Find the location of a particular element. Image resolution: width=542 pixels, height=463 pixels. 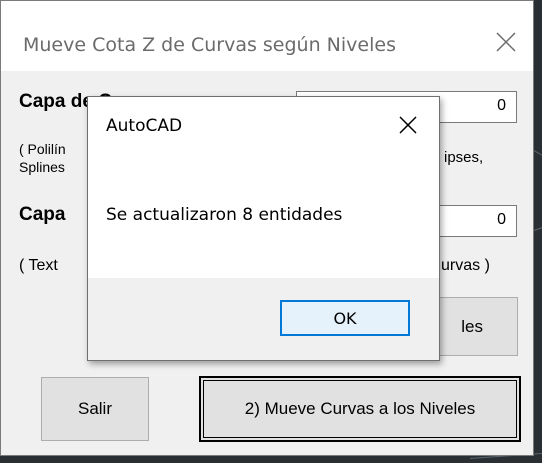

curves-hint-text-right: ipses, is located at coordinates (464, 157).